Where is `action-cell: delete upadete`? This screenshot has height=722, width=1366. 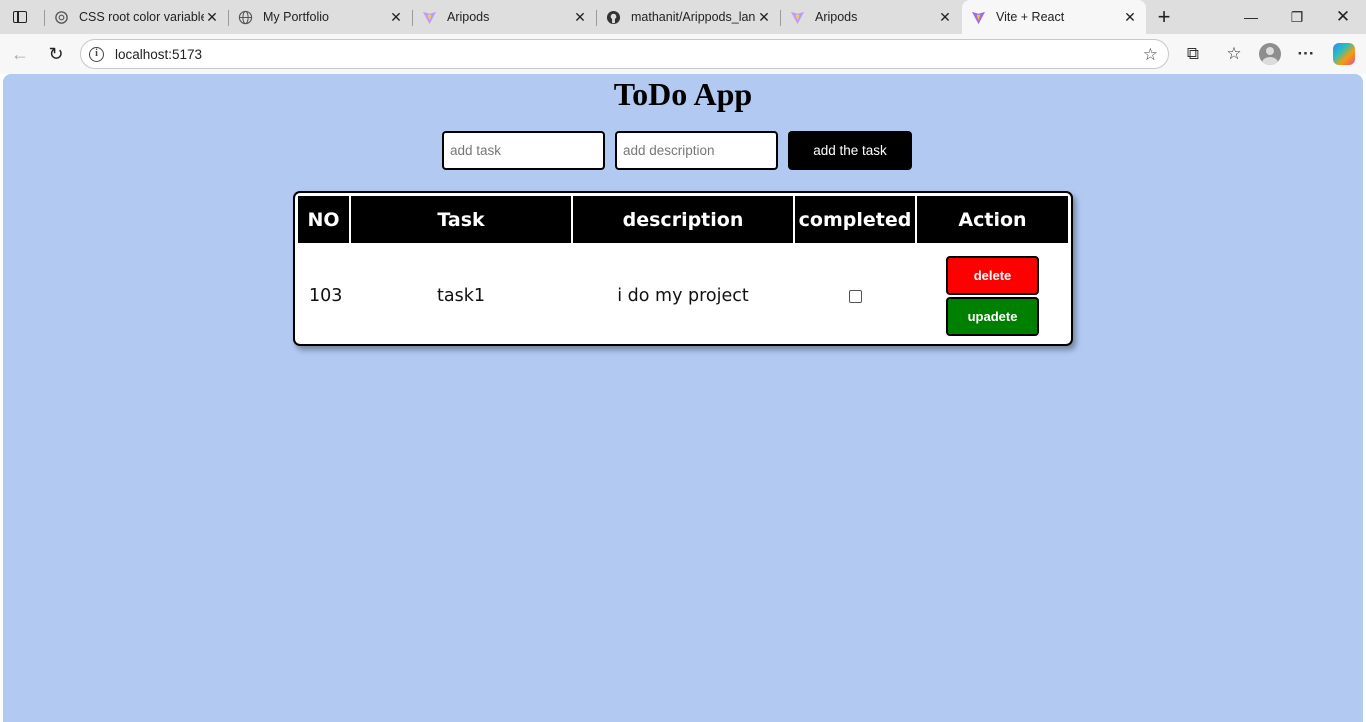
action-cell: delete upadete is located at coordinates (992, 294).